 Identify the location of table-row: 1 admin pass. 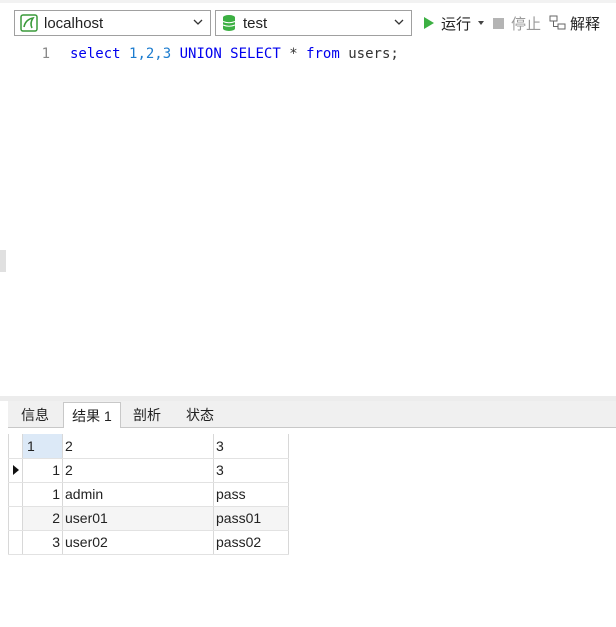
(148, 494).